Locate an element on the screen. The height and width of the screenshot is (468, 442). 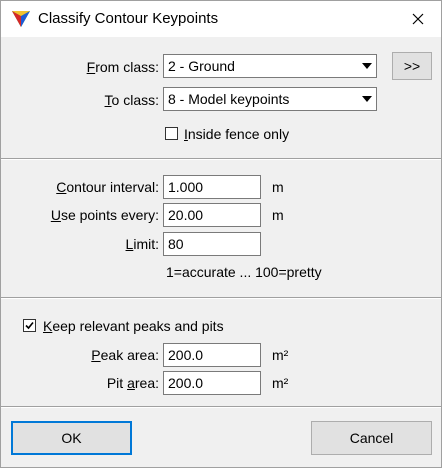
ok-button: OK is located at coordinates (71, 438).